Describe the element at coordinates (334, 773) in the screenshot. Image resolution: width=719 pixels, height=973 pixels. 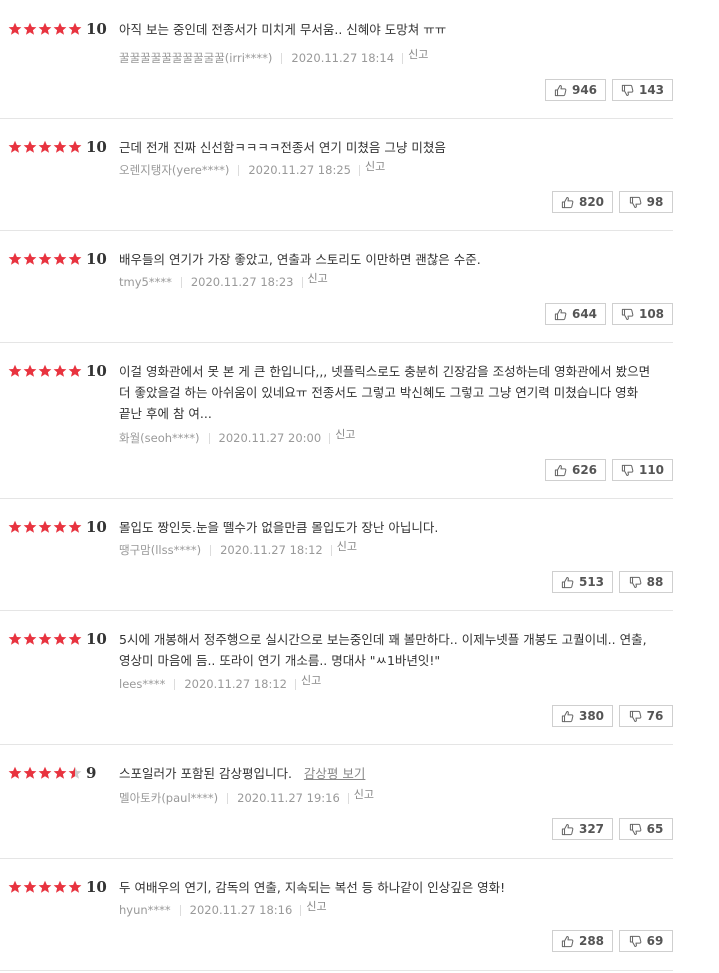
I see `show-spoiler-link: 감상평 보기` at that location.